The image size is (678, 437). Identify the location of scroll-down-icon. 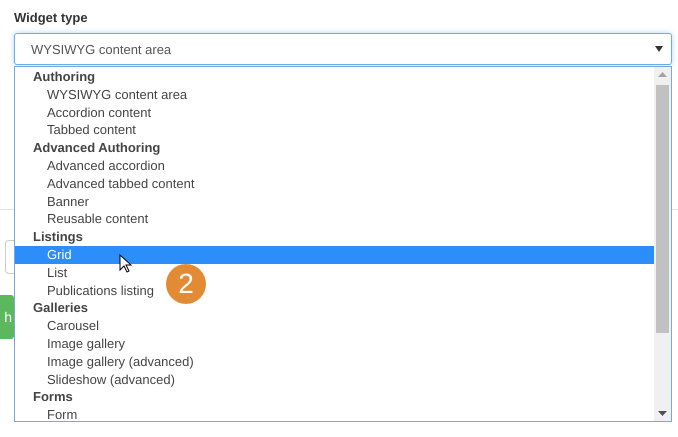
(662, 413).